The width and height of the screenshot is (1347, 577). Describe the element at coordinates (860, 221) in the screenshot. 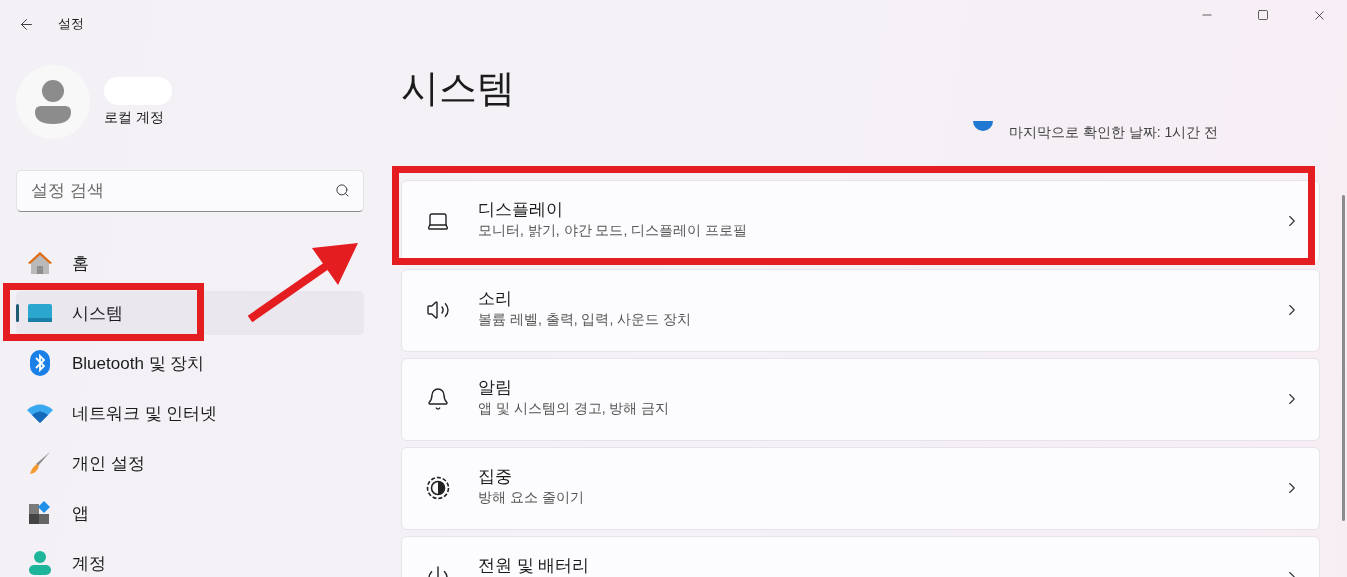

I see `settings-card: 디스플레이 모니터, 밝기, 야간 모드, 디스플레이 프로필` at that location.